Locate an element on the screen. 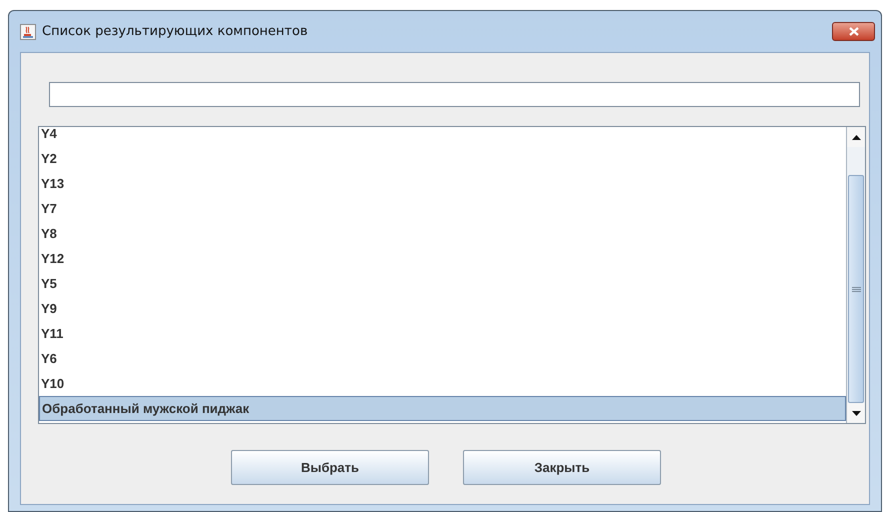 The width and height of the screenshot is (889, 512). up-arrow-icon is located at coordinates (856, 137).